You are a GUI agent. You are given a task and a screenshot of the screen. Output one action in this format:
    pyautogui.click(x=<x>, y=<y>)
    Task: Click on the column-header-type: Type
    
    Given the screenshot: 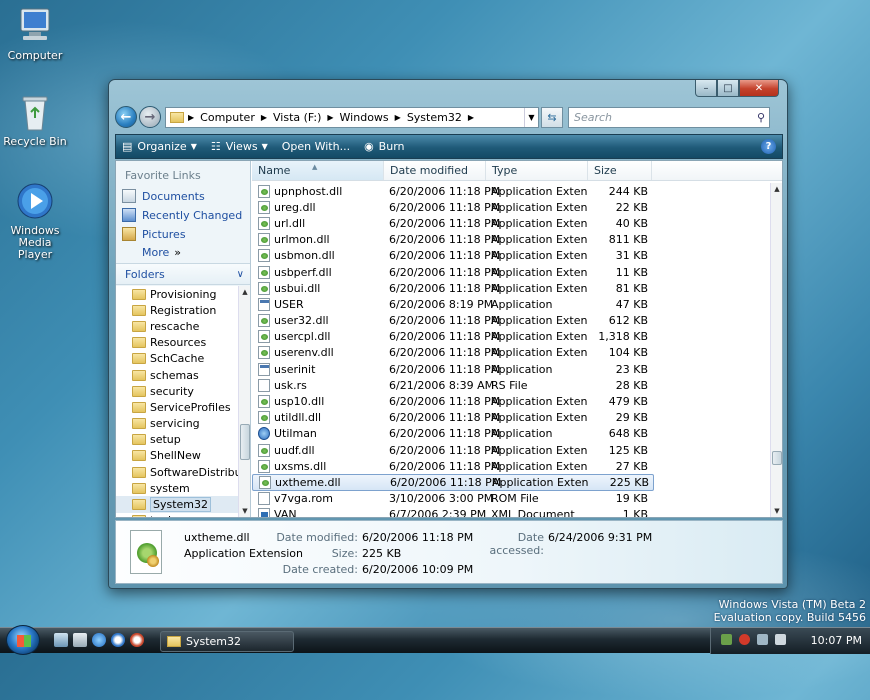 What is the action you would take?
    pyautogui.click(x=537, y=170)
    